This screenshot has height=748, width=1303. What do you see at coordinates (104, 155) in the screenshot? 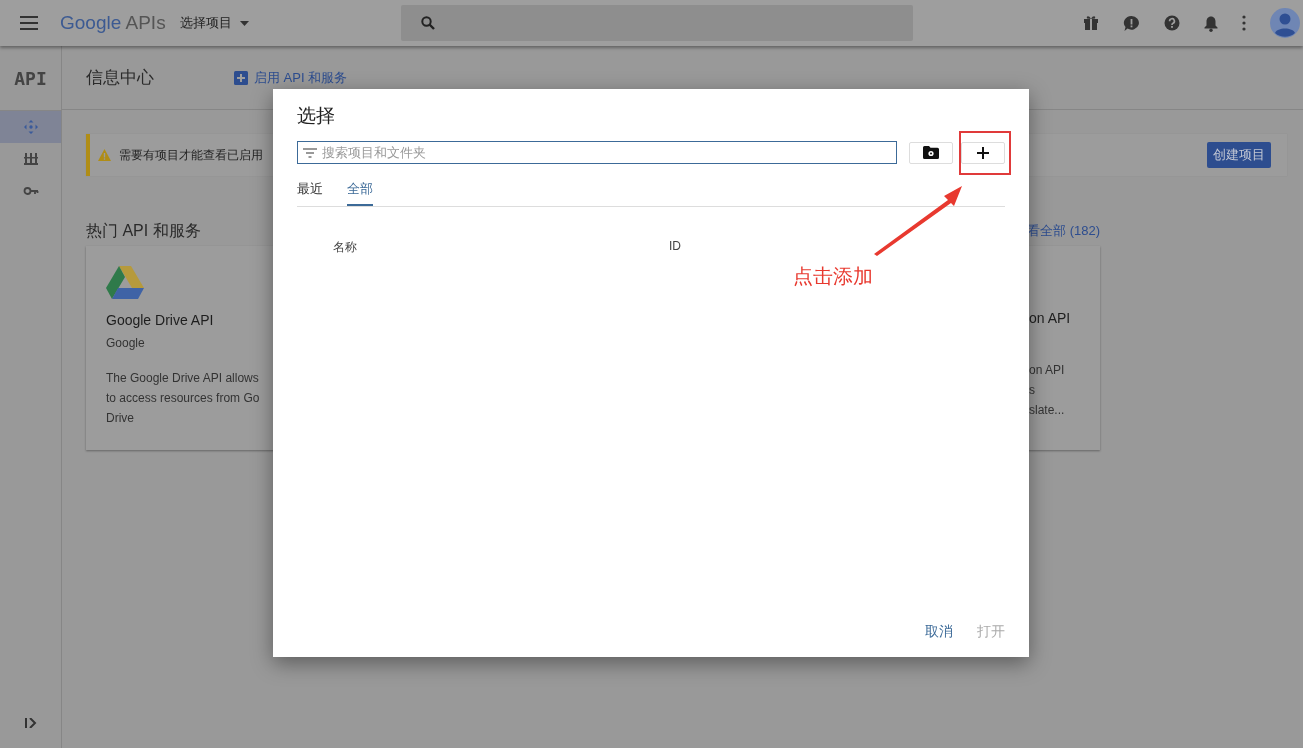
I see `warning-icon` at bounding box center [104, 155].